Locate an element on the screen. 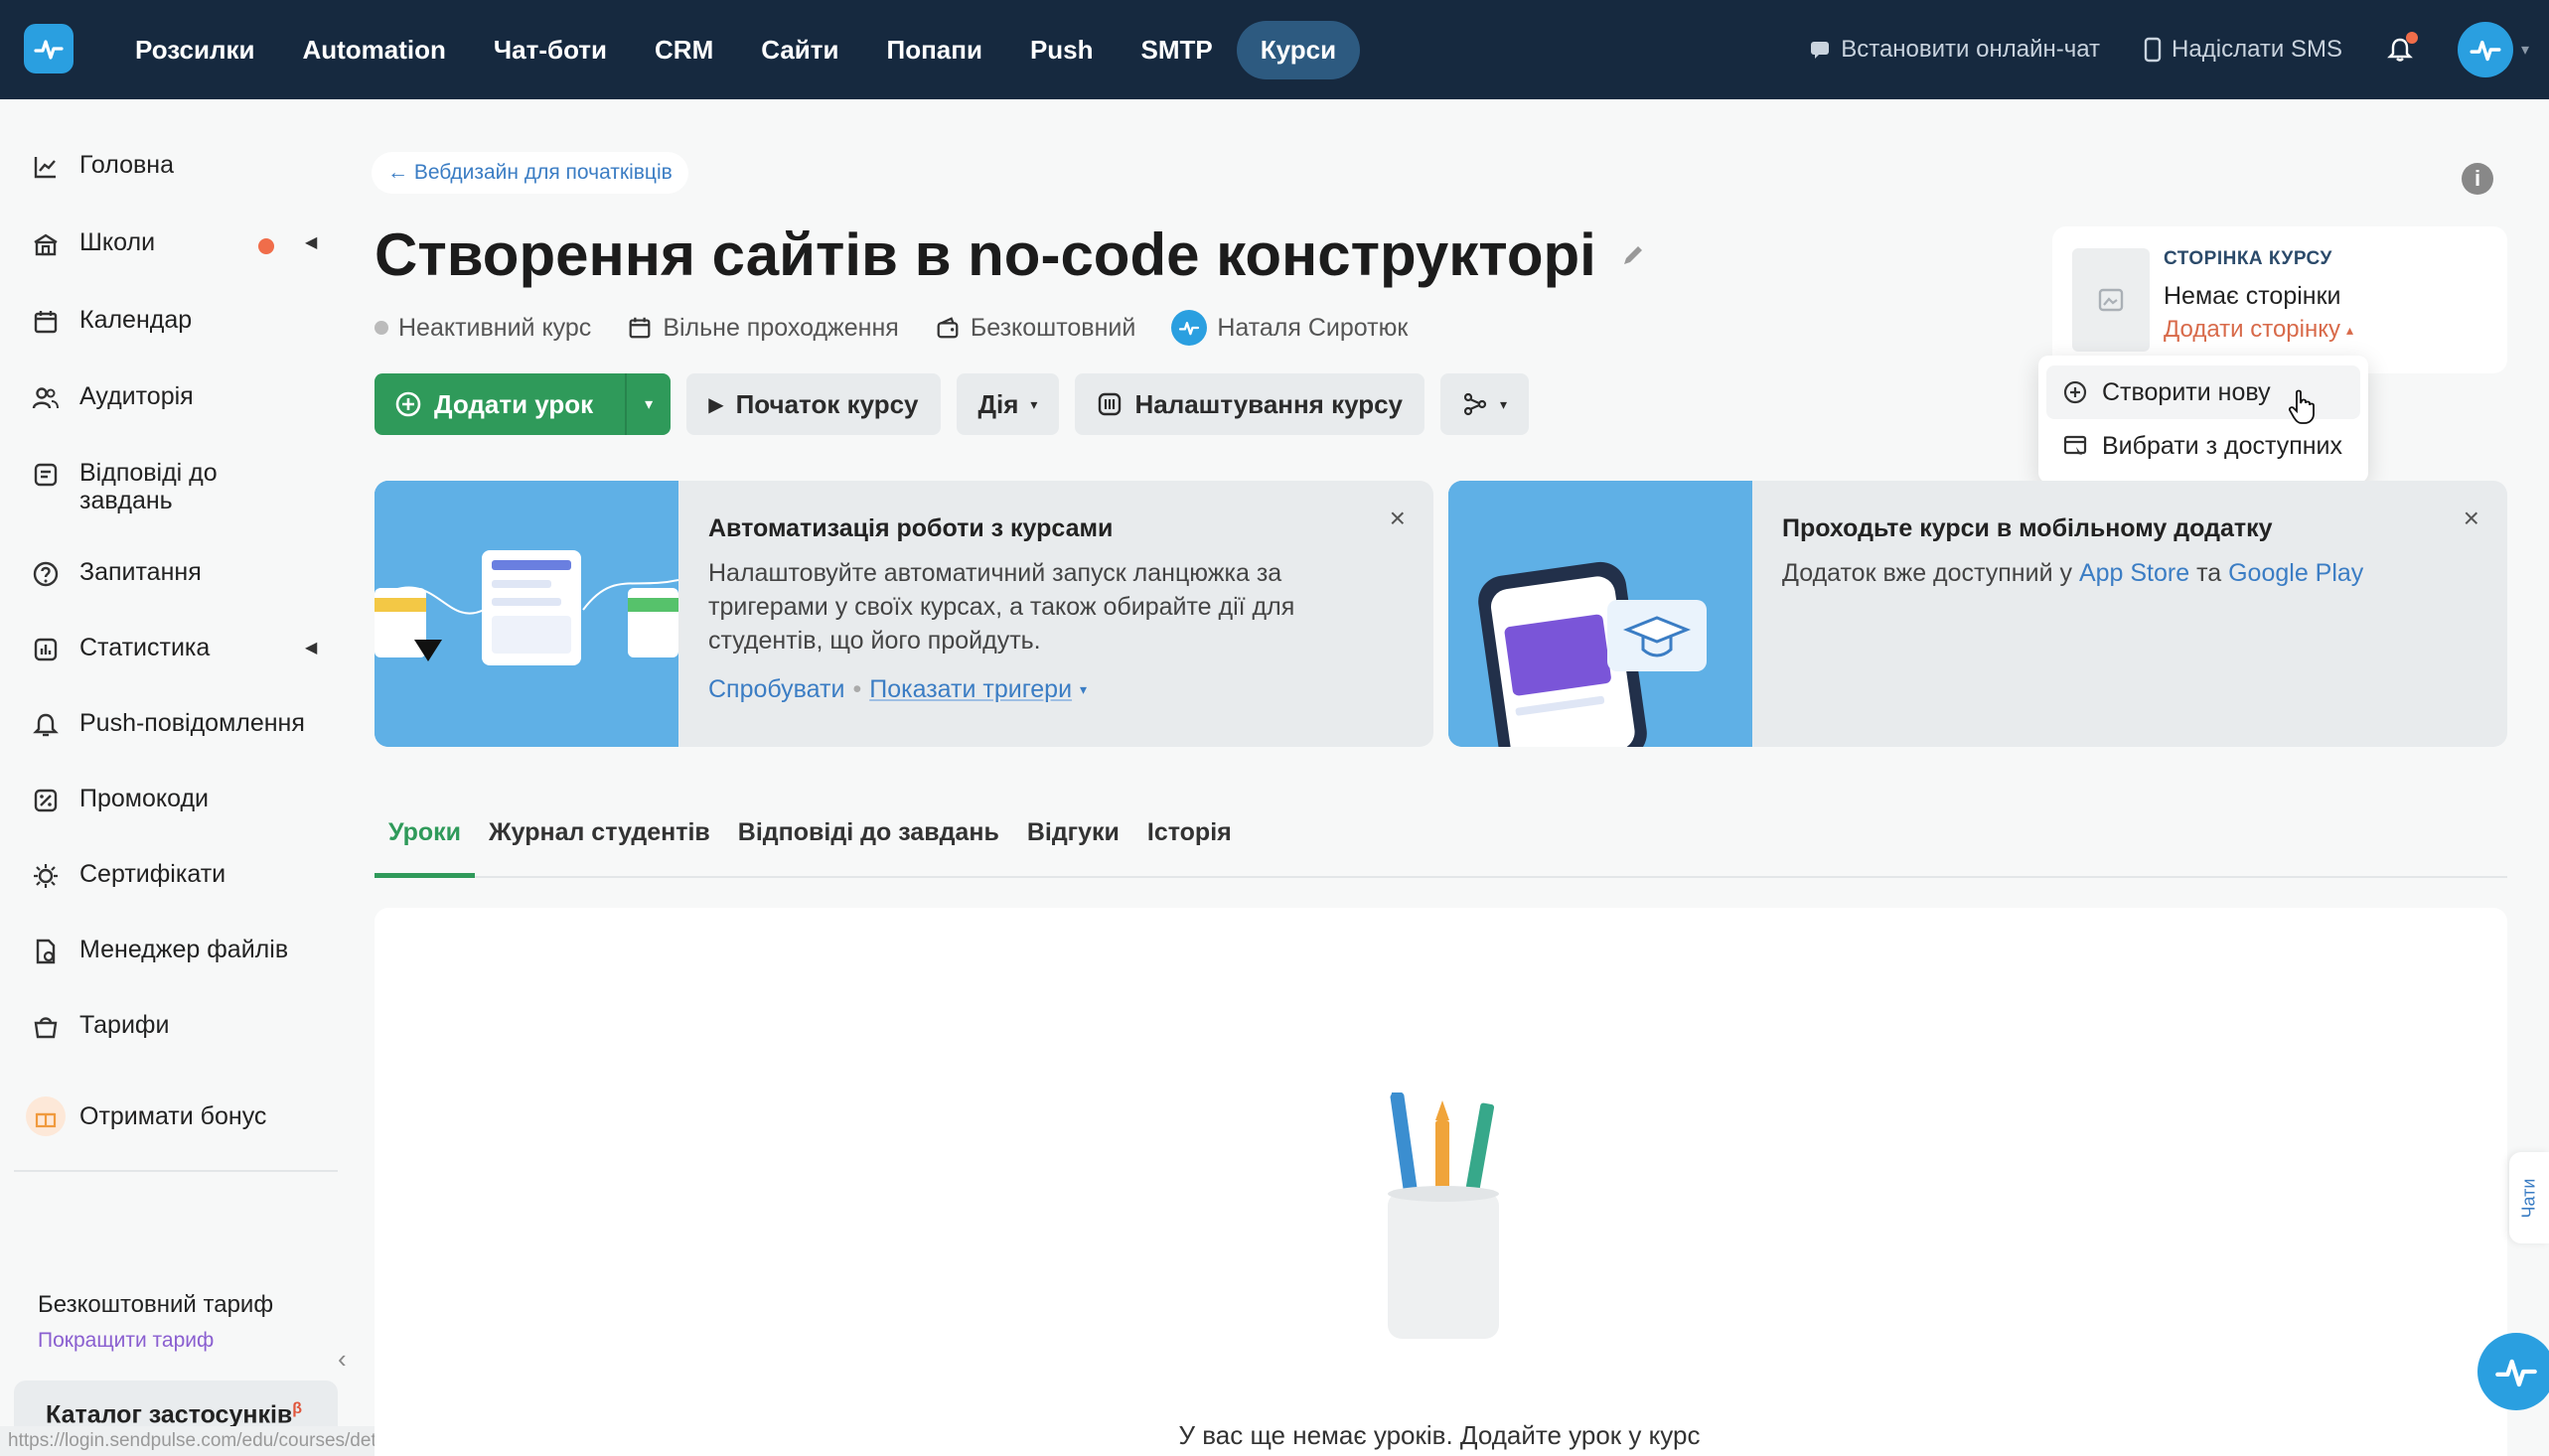 This screenshot has height=1456, width=2549. upgrade-plan-link: Покращити тариф is located at coordinates (155, 1341).